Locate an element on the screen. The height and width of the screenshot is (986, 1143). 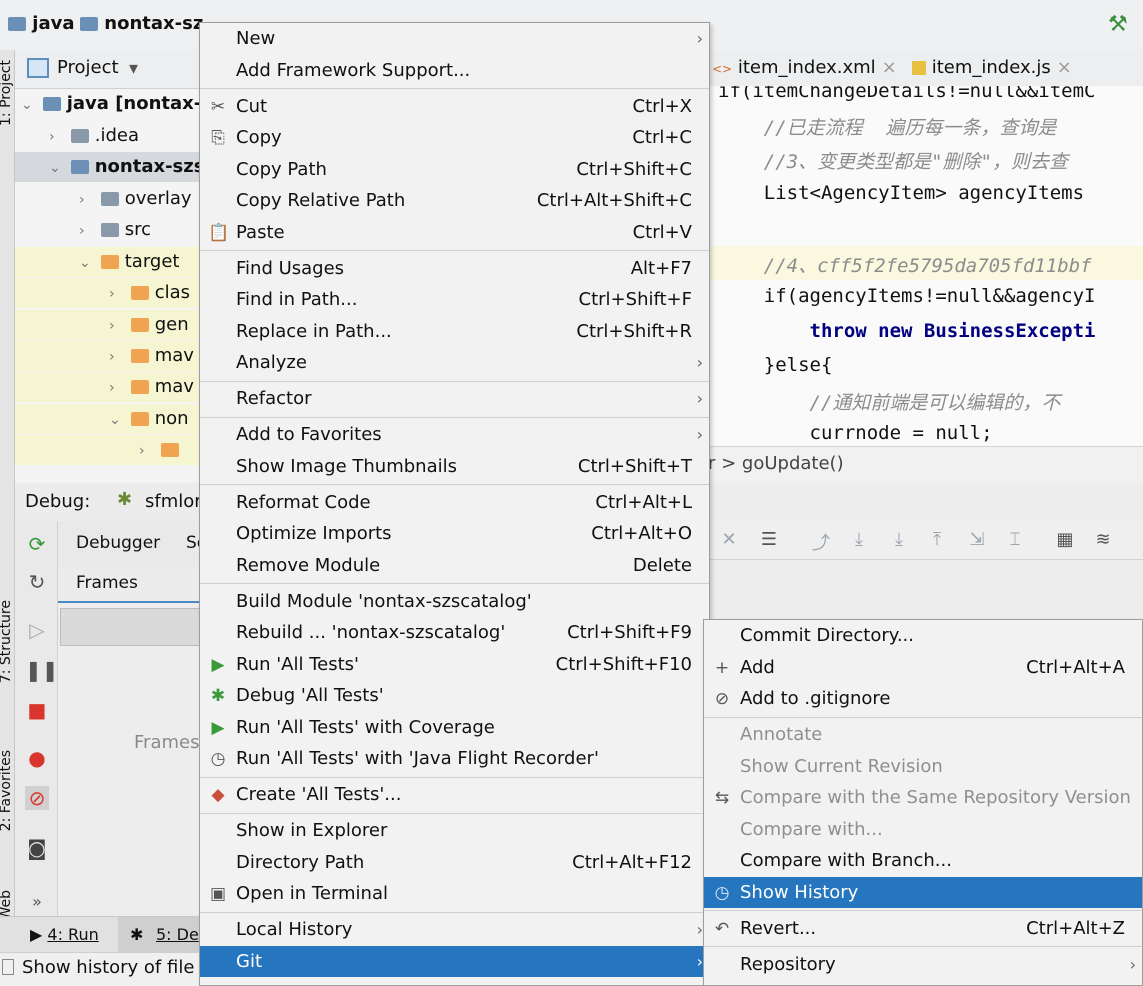
evaluate-icon: ⌶ is located at coordinates (1015, 540).